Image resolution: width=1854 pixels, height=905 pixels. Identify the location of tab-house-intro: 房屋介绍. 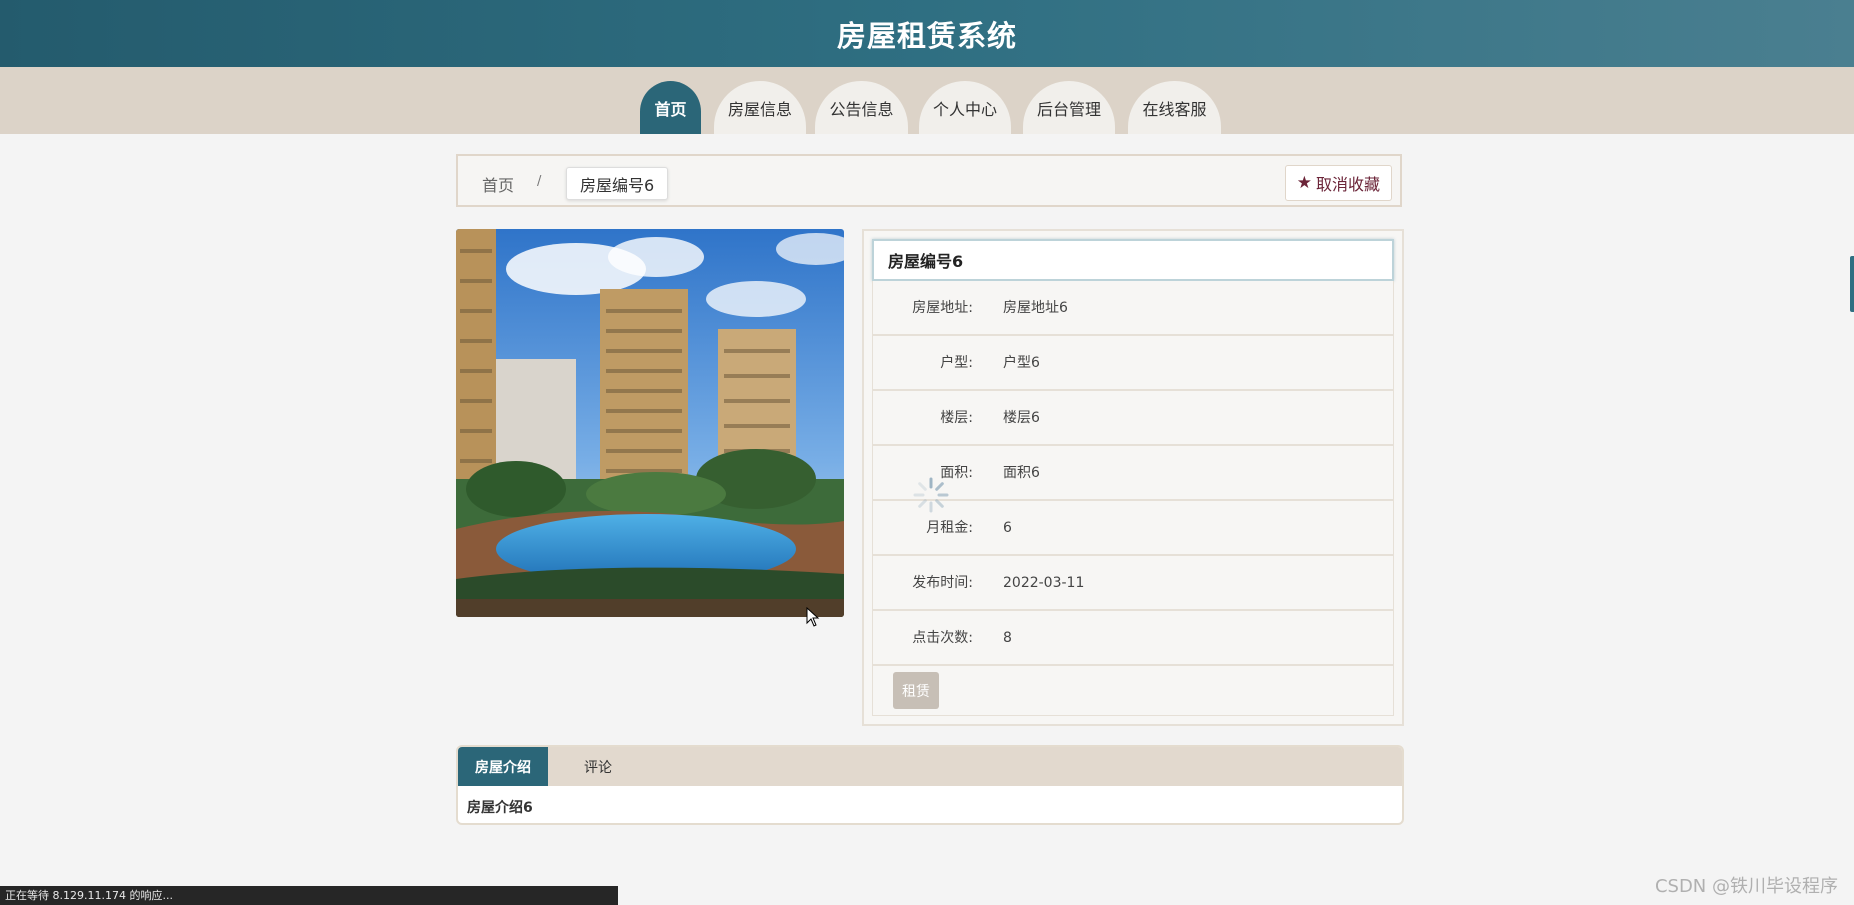
(503, 766).